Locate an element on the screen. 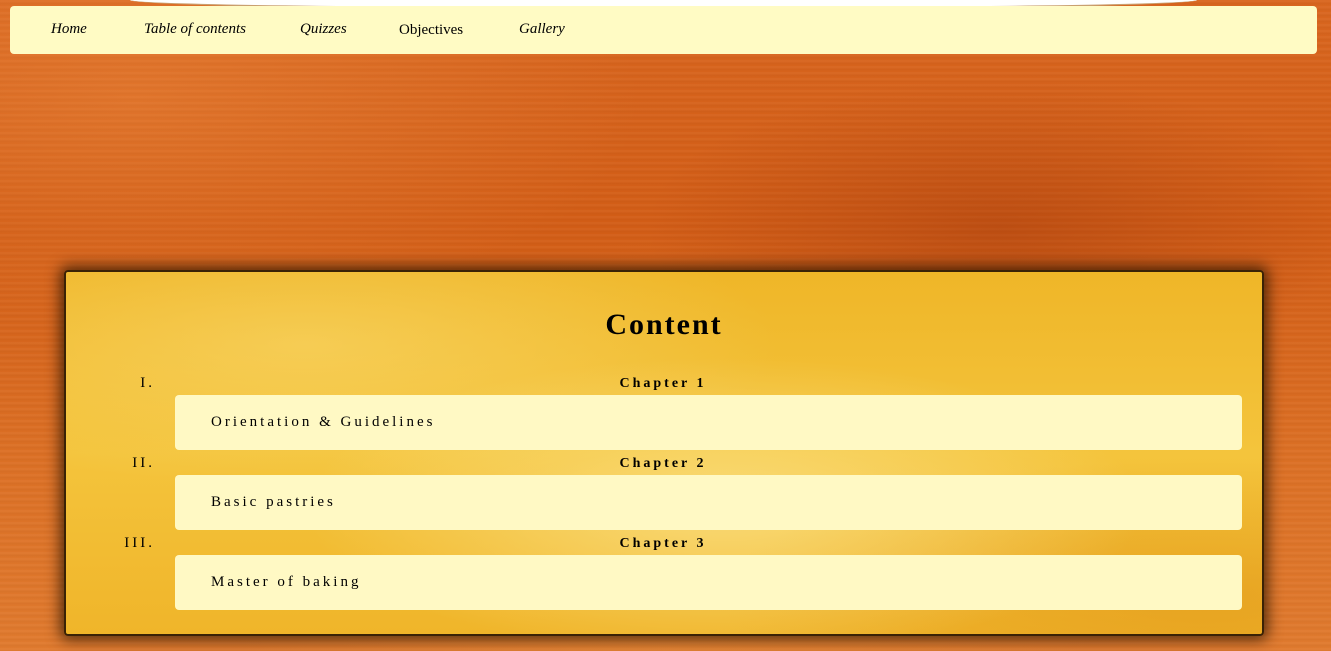 Image resolution: width=1331 pixels, height=651 pixels. chapter-link-basic-pastries: Basic pastries is located at coordinates (708, 502).